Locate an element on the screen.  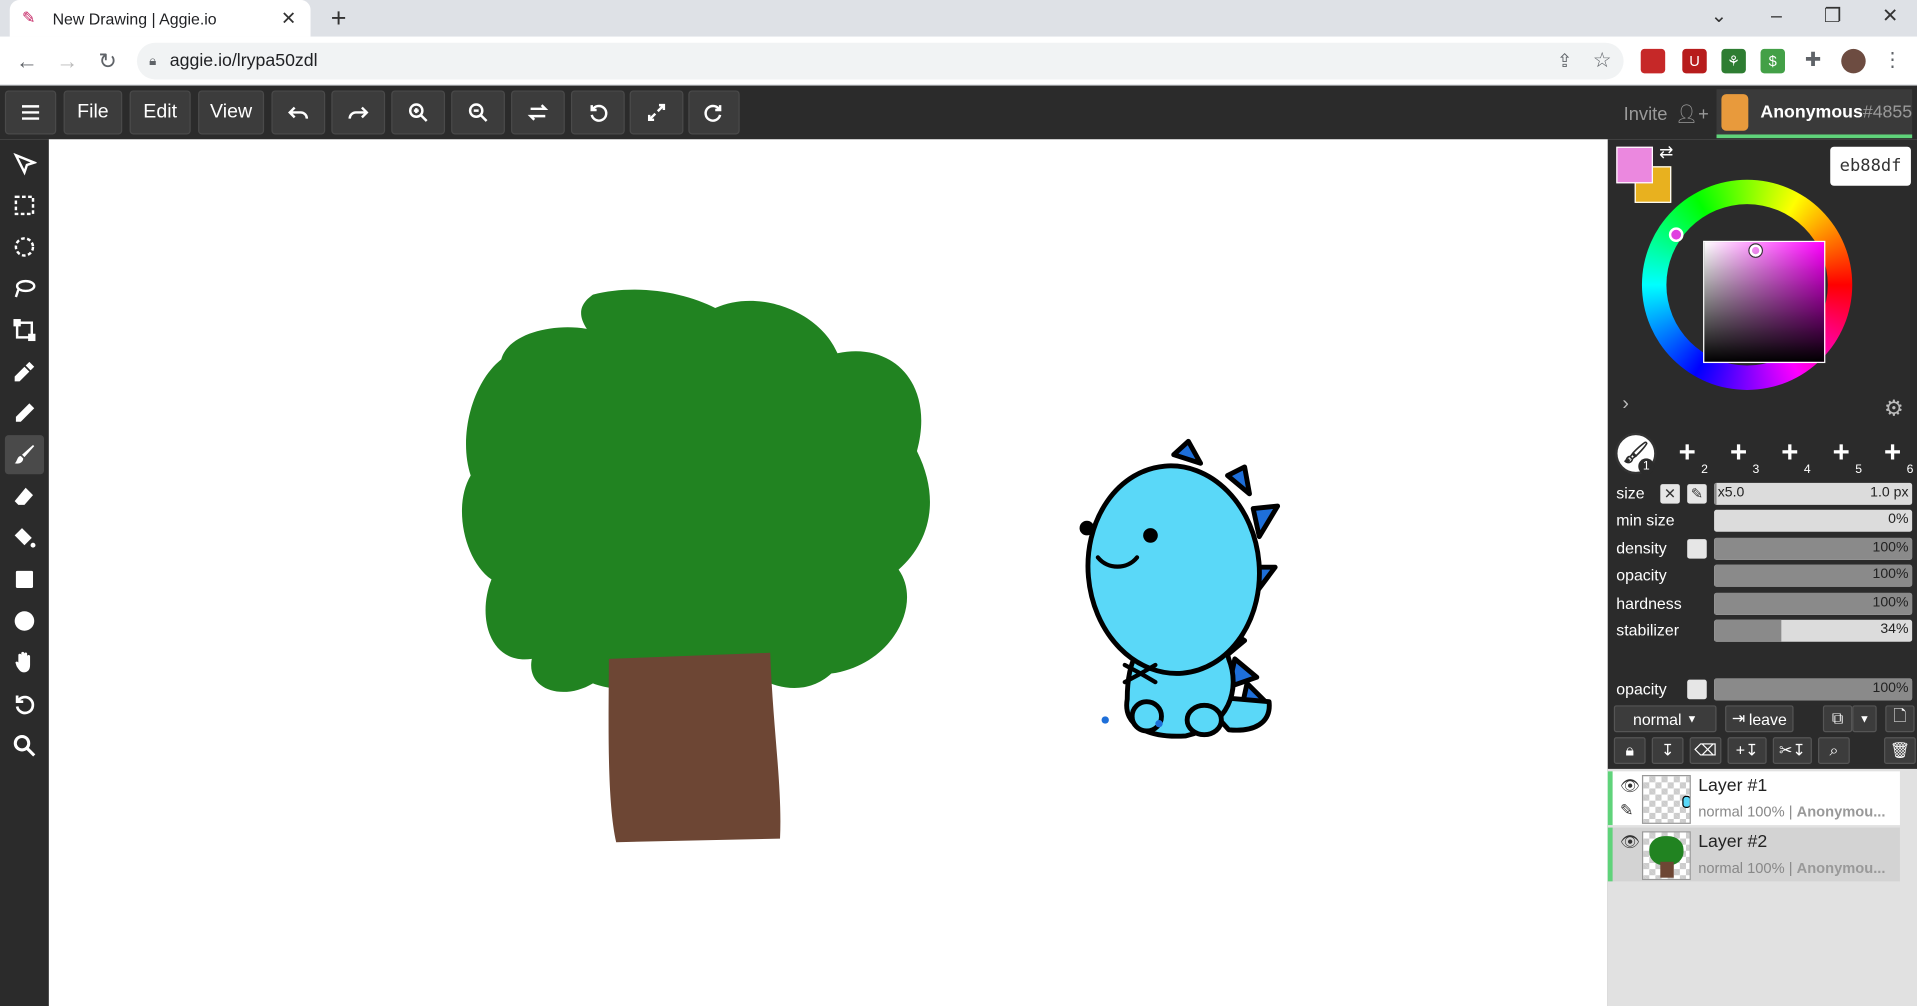
rotate-left-button is located at coordinates (597, 112).